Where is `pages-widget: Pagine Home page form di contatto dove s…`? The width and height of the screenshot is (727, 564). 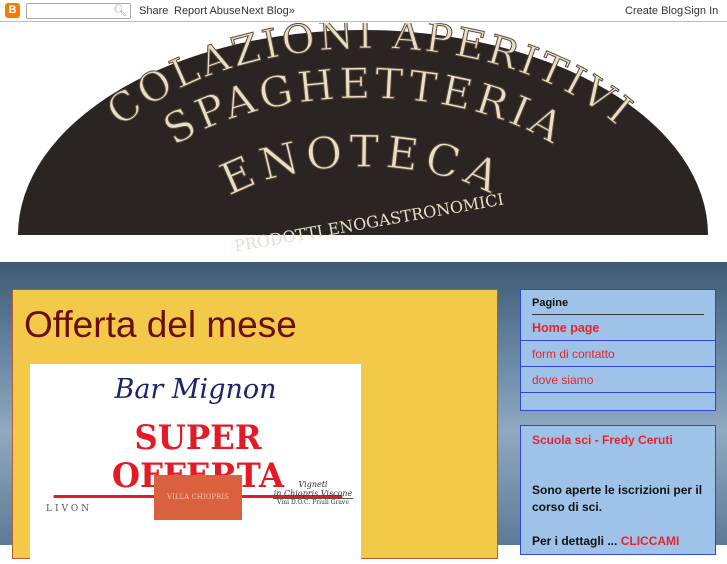
pages-widget: Pagine Home page form di contatto dove s… is located at coordinates (618, 350).